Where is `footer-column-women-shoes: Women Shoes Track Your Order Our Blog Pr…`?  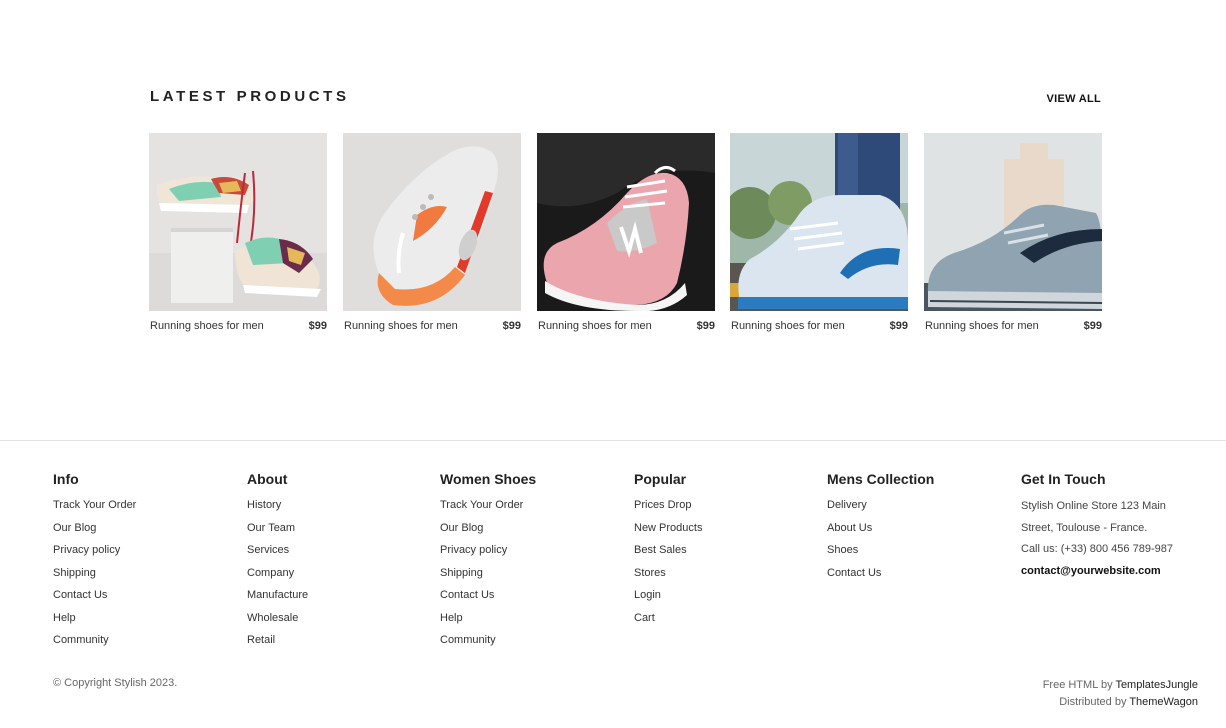
footer-column-women-shoes: Women Shoes Track Your Order Our Blog Pr… is located at coordinates (488, 563).